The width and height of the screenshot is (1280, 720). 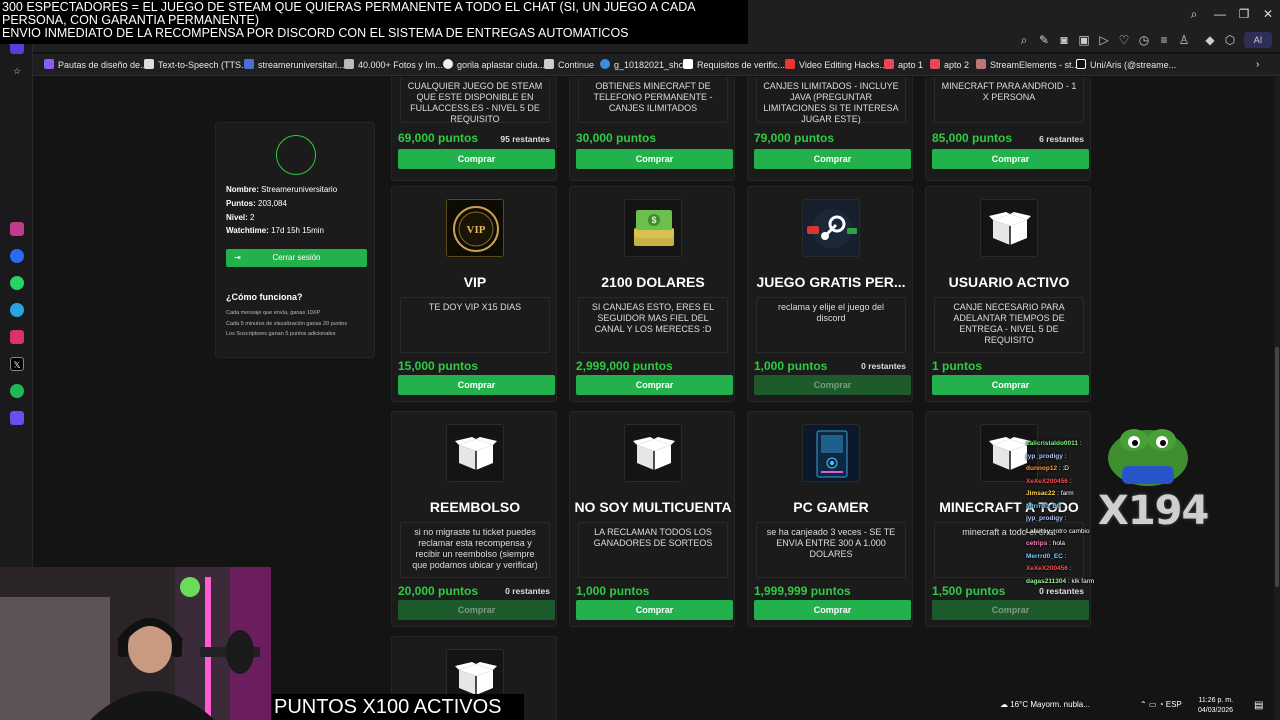 What do you see at coordinates (1104, 40) in the screenshot?
I see `play-icon: ▷` at bounding box center [1104, 40].